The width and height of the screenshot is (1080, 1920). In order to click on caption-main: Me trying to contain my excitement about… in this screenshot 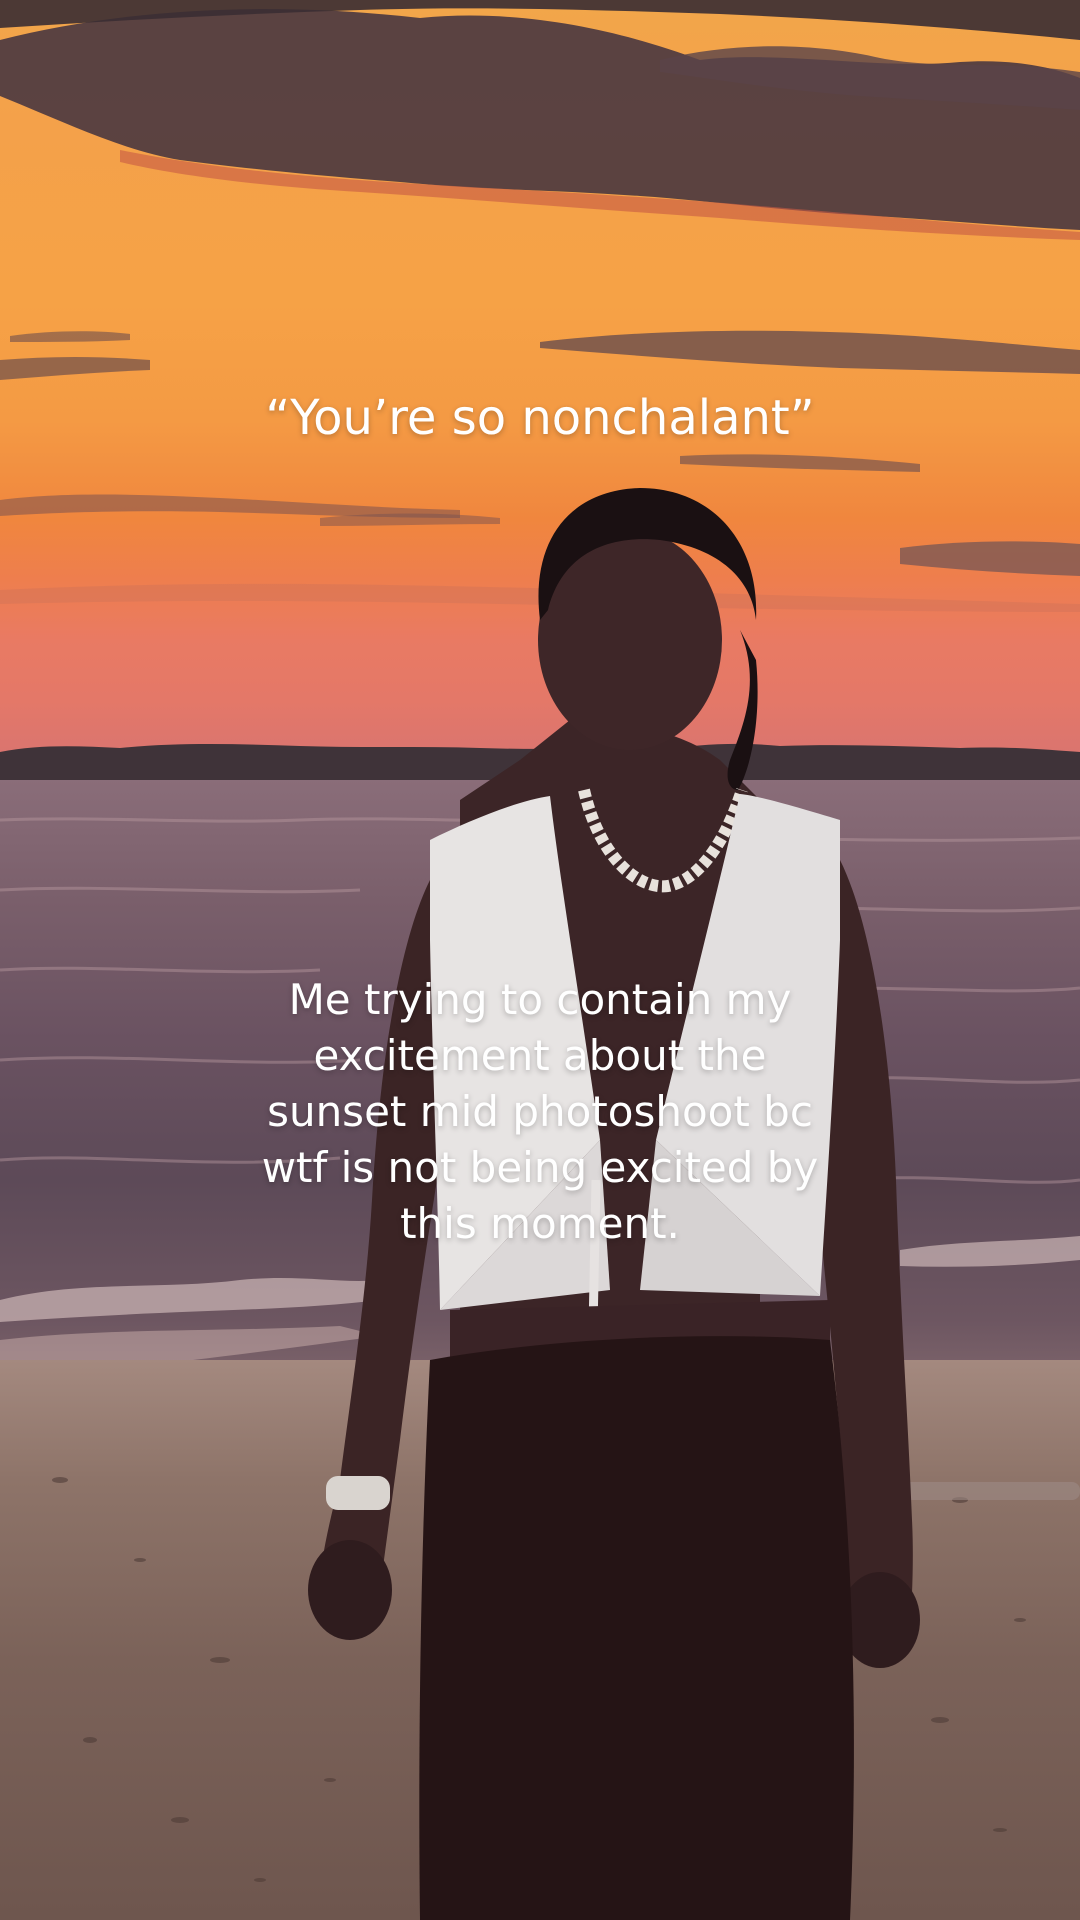, I will do `click(540, 1111)`.